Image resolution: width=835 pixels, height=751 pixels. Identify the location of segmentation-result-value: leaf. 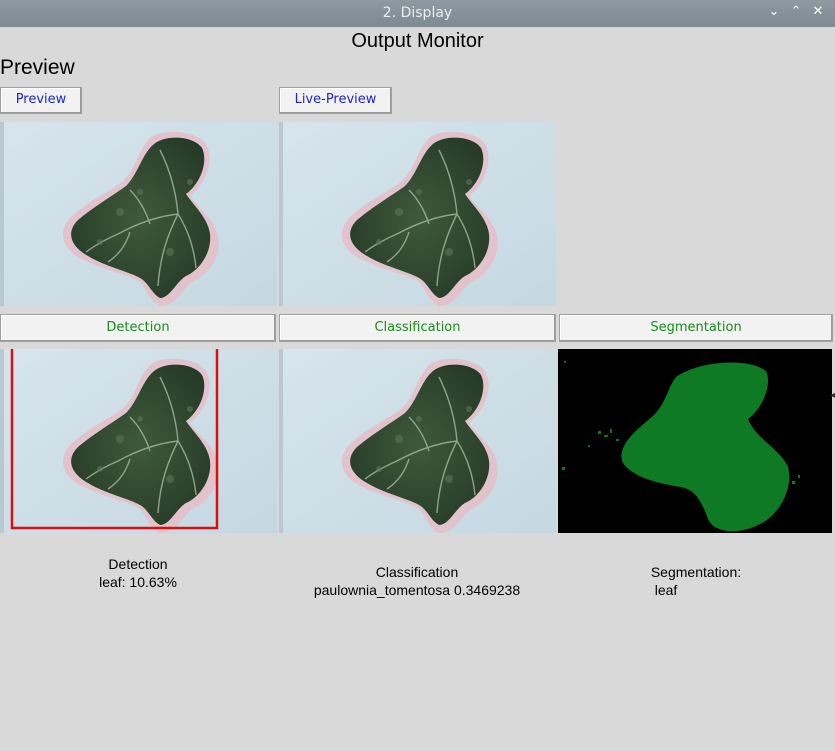
(666, 590).